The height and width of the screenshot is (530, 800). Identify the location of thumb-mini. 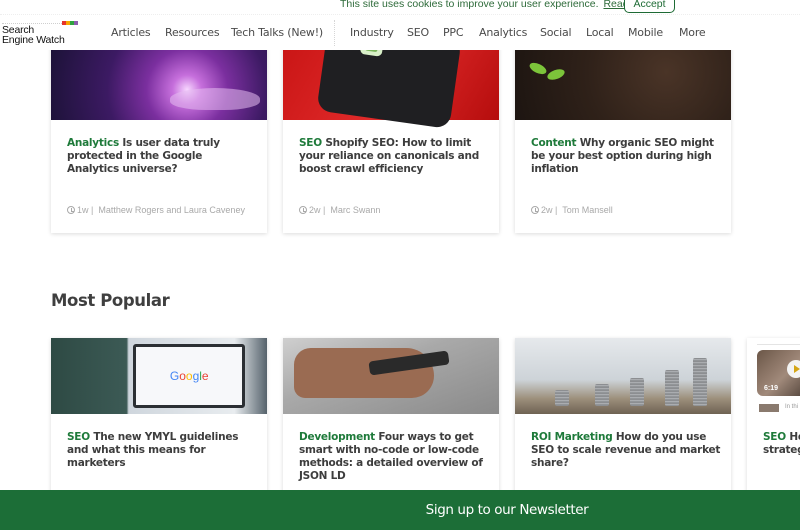
(769, 408).